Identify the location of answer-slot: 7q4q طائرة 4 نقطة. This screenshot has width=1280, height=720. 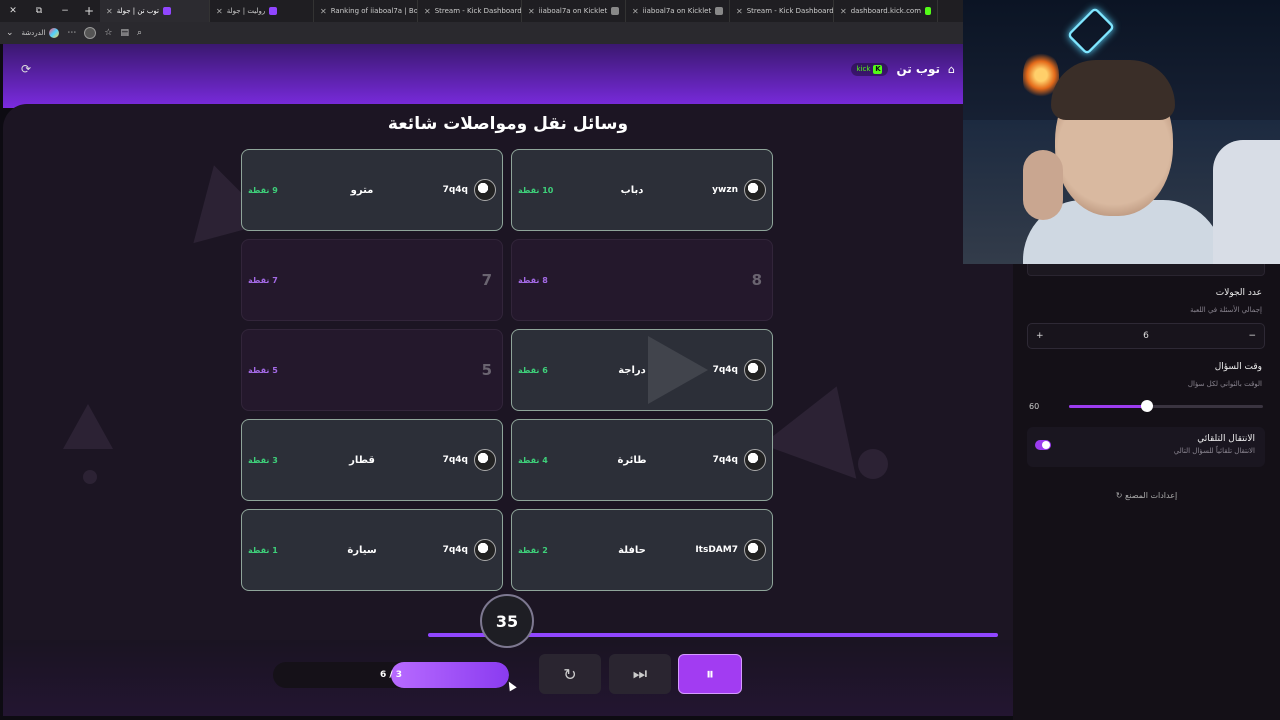
(642, 460).